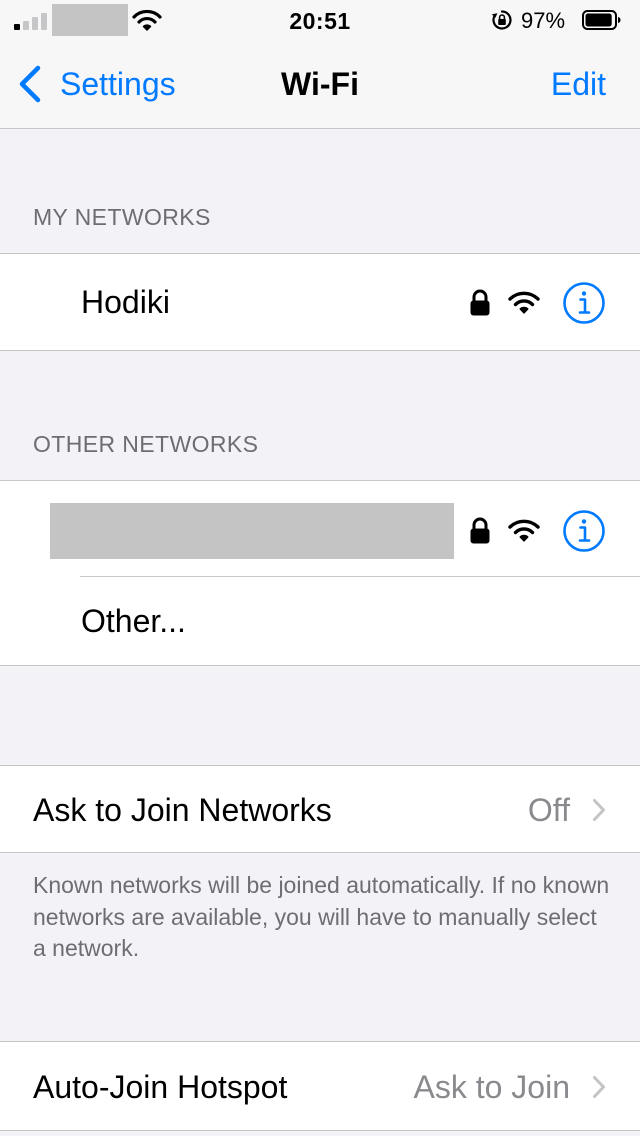 This screenshot has height=1136, width=640. I want to click on network-row-hodiki: Hodiki, so click(320, 302).